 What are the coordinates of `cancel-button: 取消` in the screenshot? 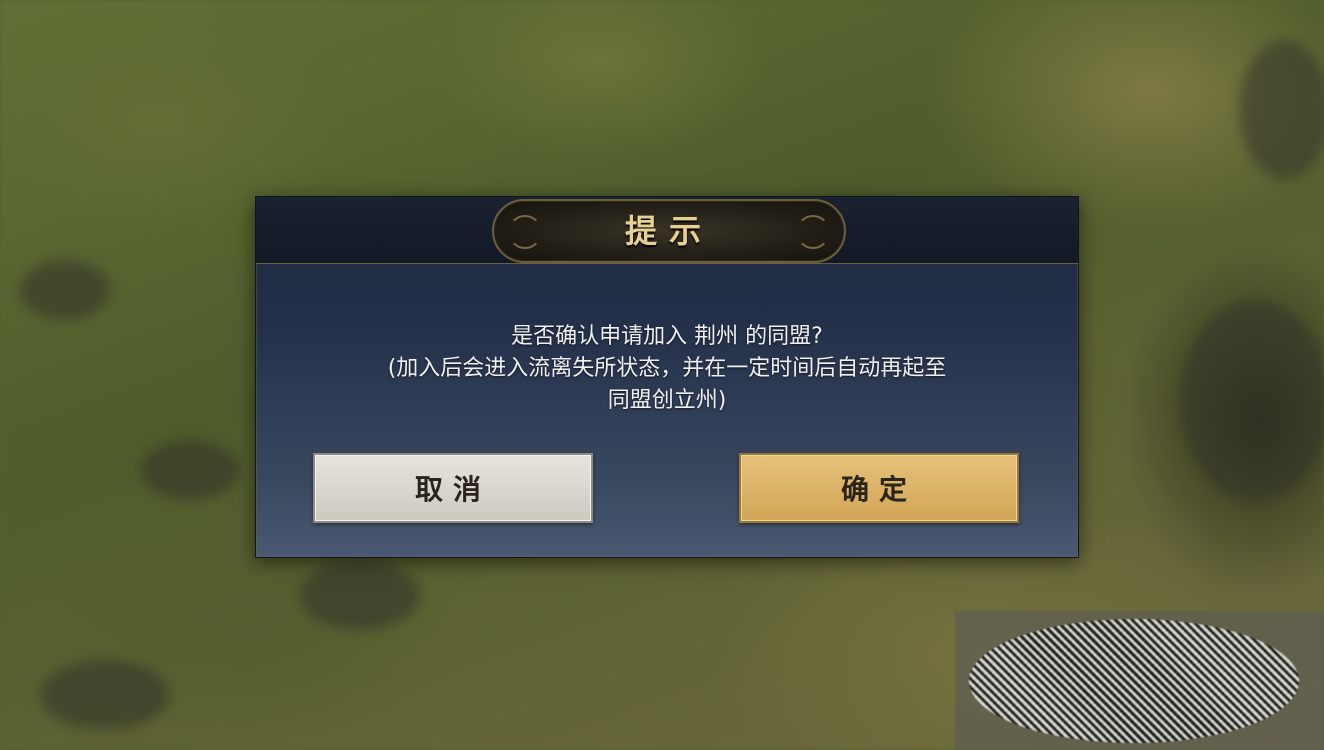 It's located at (453, 488).